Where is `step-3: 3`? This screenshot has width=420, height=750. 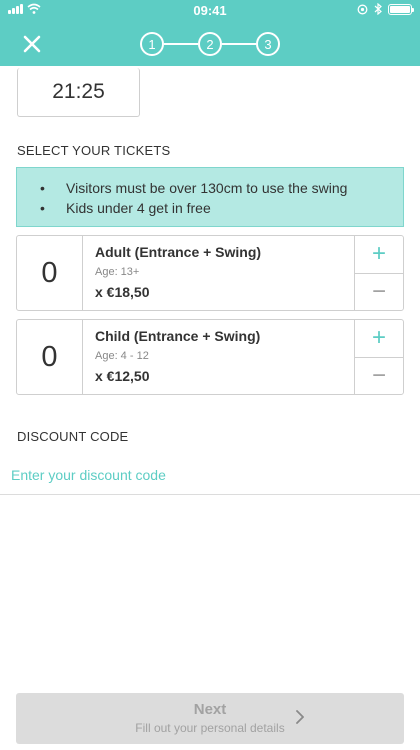
step-3: 3 is located at coordinates (268, 44).